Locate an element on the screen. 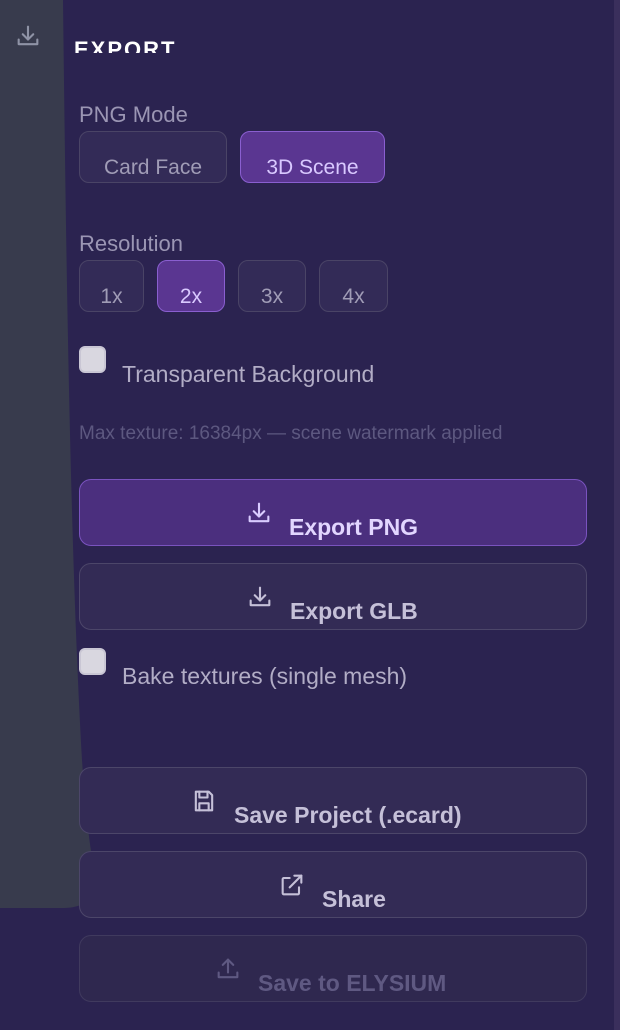  resolution-2x: 2x is located at coordinates (191, 286).